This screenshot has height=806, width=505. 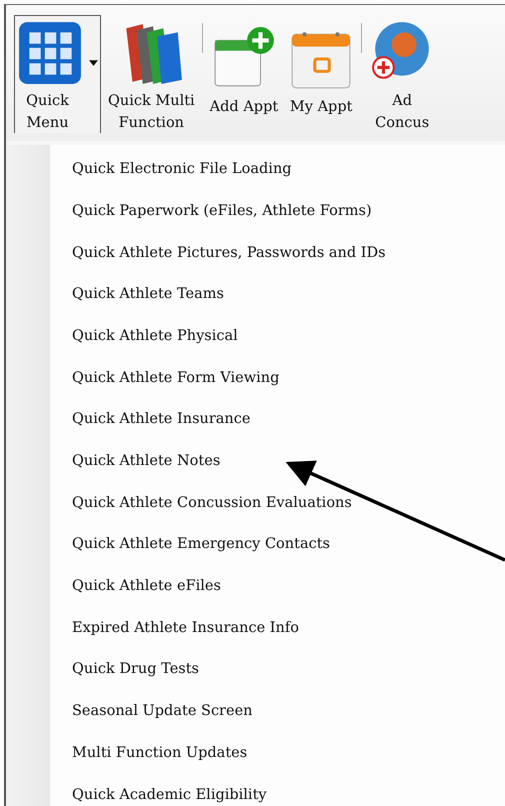 What do you see at coordinates (229, 336) in the screenshot?
I see `menu-item: Quick Athlete Physical` at bounding box center [229, 336].